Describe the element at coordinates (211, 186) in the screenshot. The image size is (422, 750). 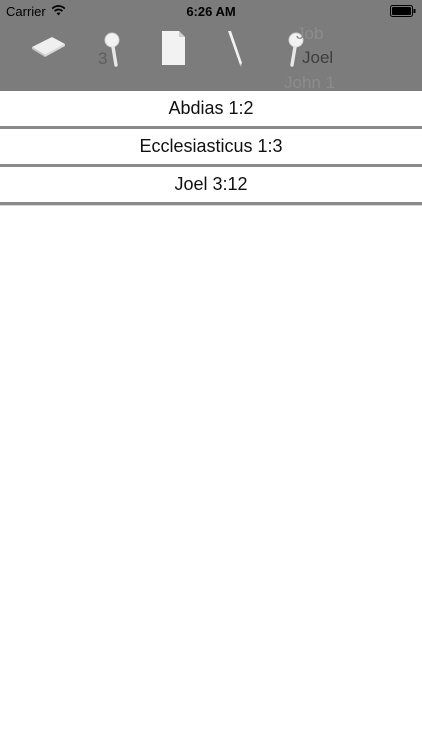
I see `list-item: Joel 3:12` at that location.